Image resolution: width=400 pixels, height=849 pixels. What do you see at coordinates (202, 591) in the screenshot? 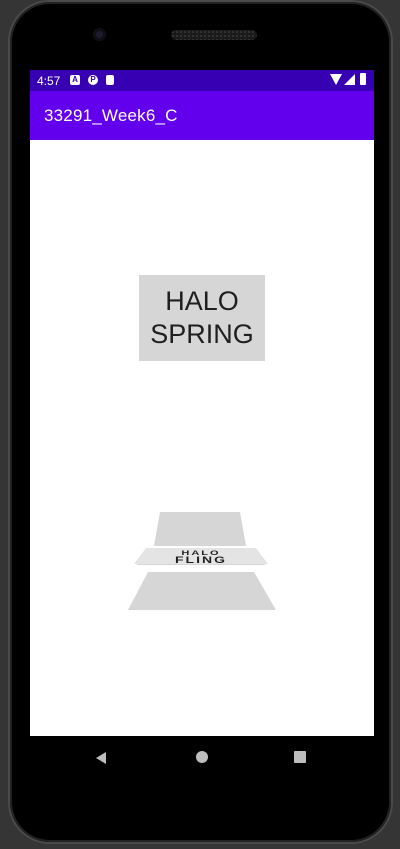
I see `fling-bottom-panel` at bounding box center [202, 591].